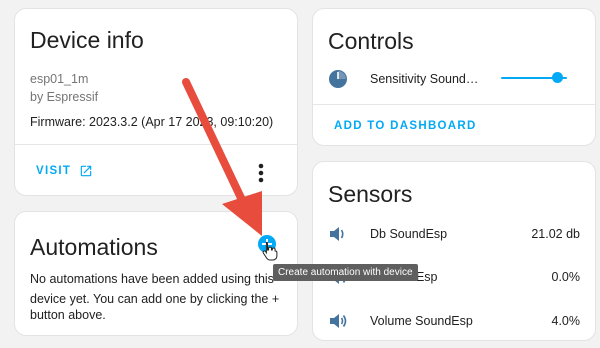 This screenshot has height=348, width=600. Describe the element at coordinates (454, 104) in the screenshot. I see `controls-divider` at that location.